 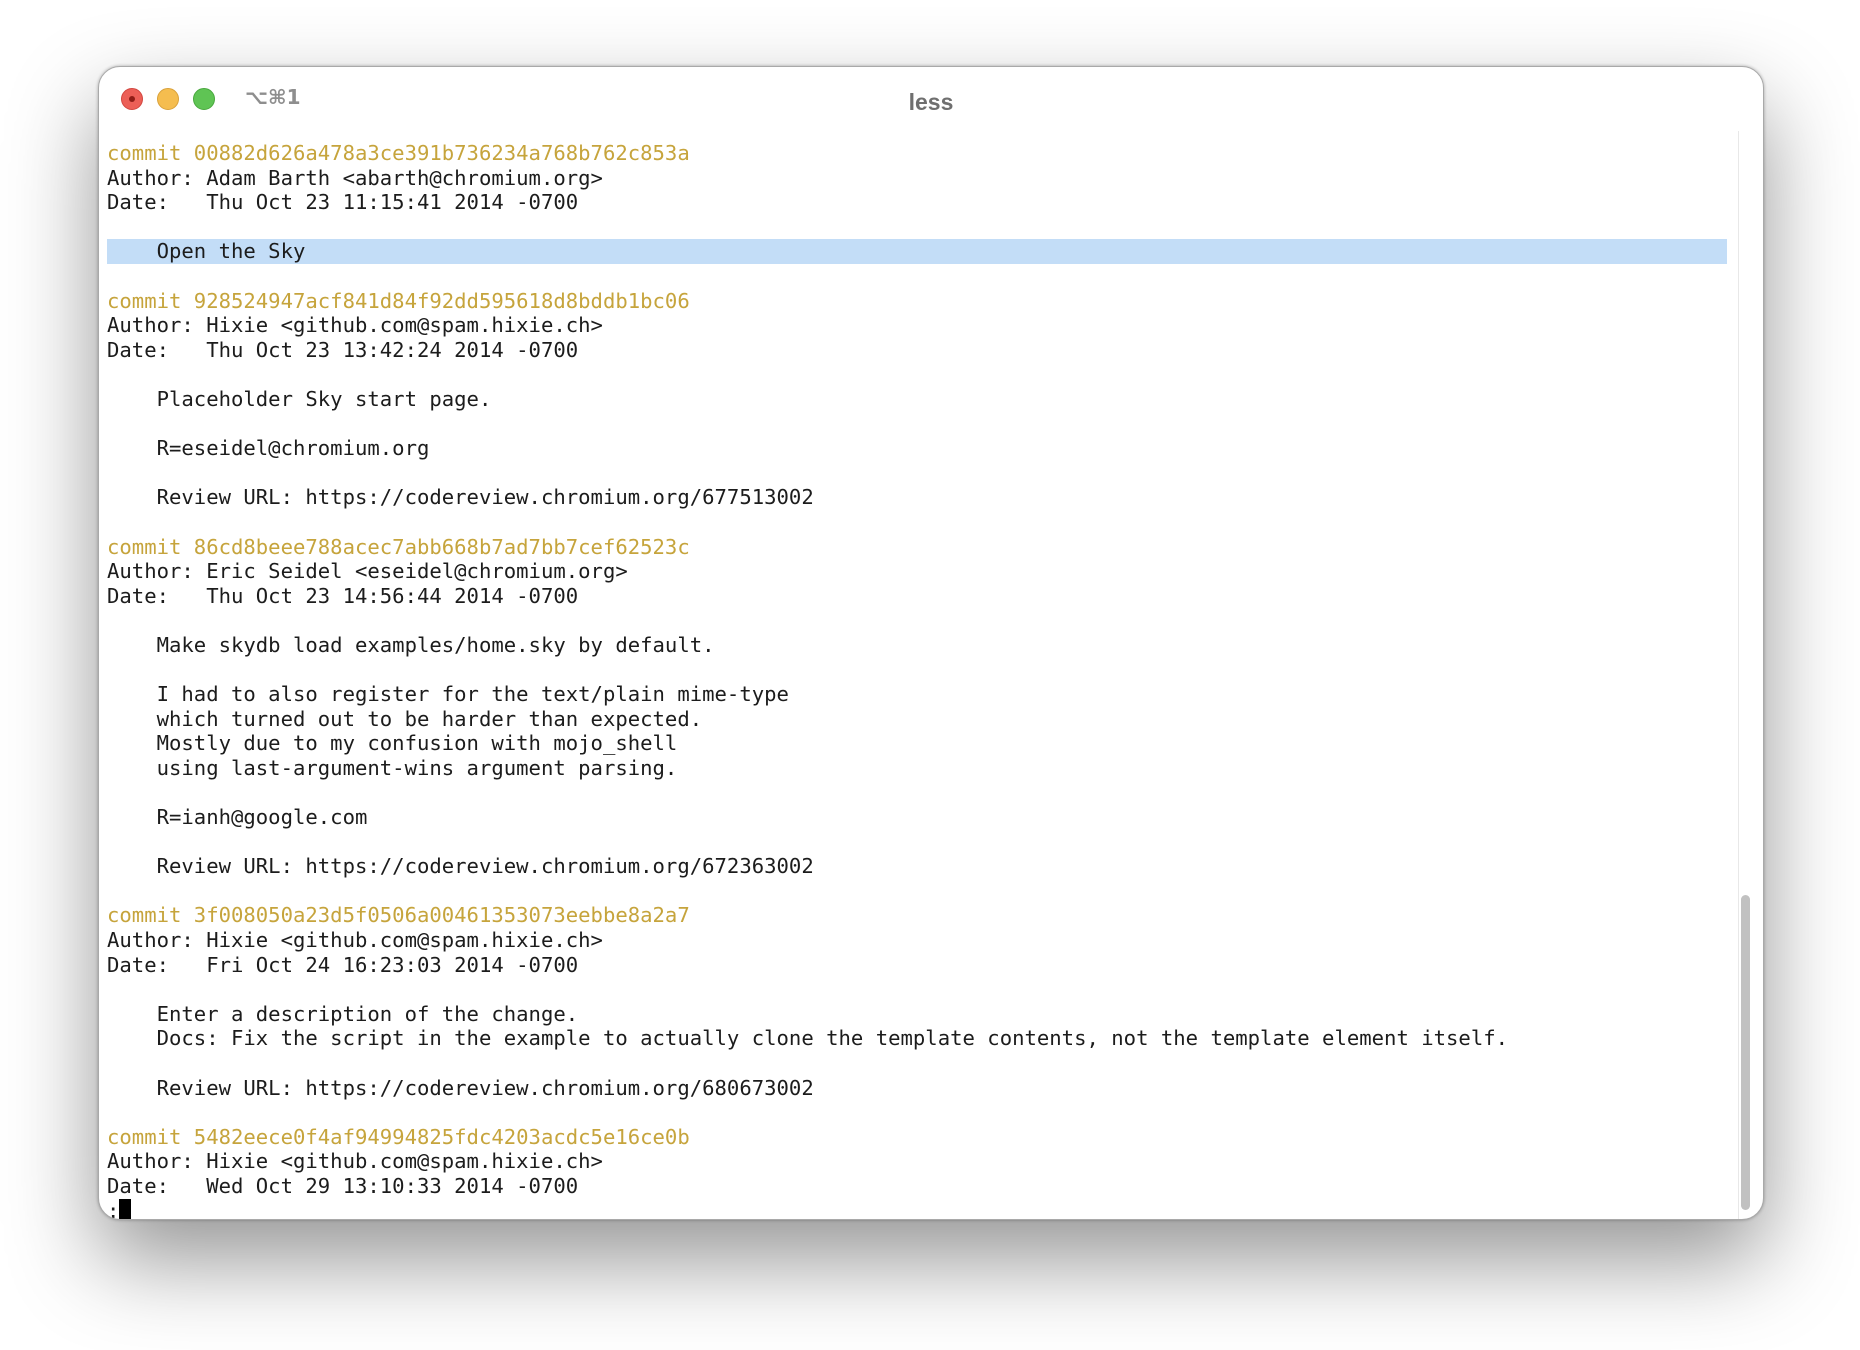 I want to click on title-bar: ⌥⌘1 less, so click(x=931, y=99).